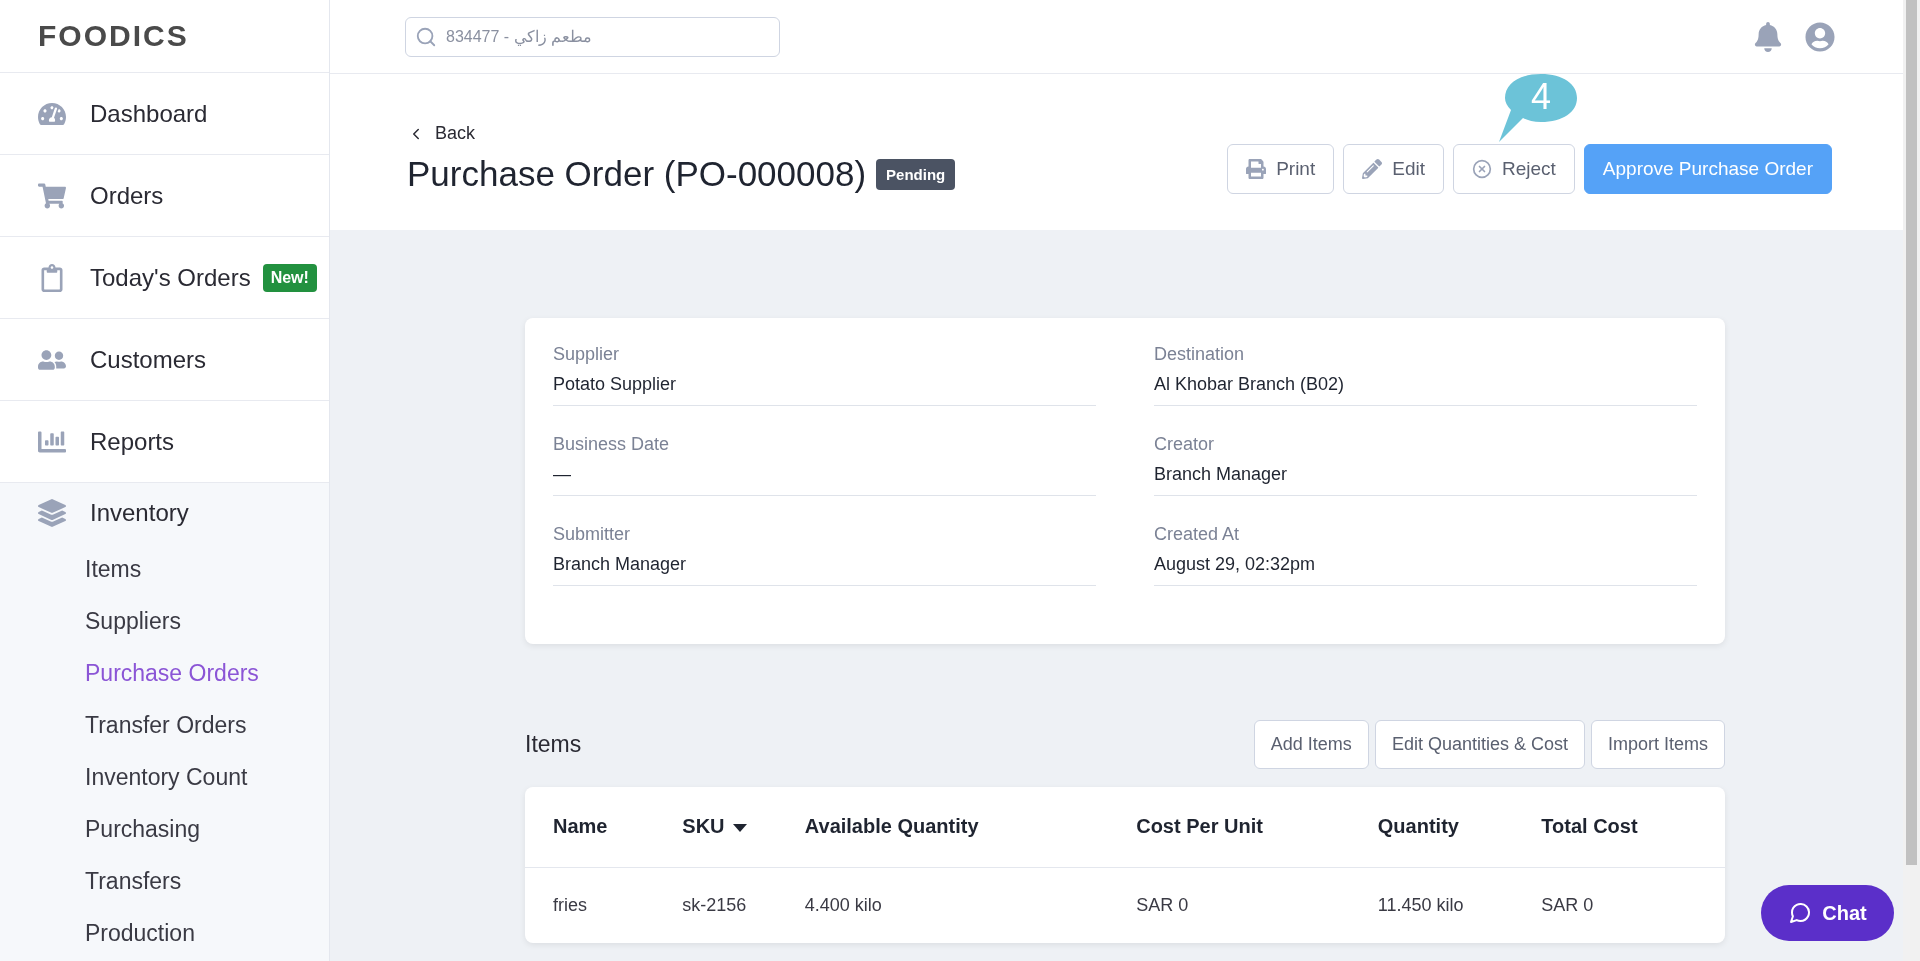  What do you see at coordinates (637, 174) in the screenshot?
I see `page-title: Purchase Order (PO-000008)` at bounding box center [637, 174].